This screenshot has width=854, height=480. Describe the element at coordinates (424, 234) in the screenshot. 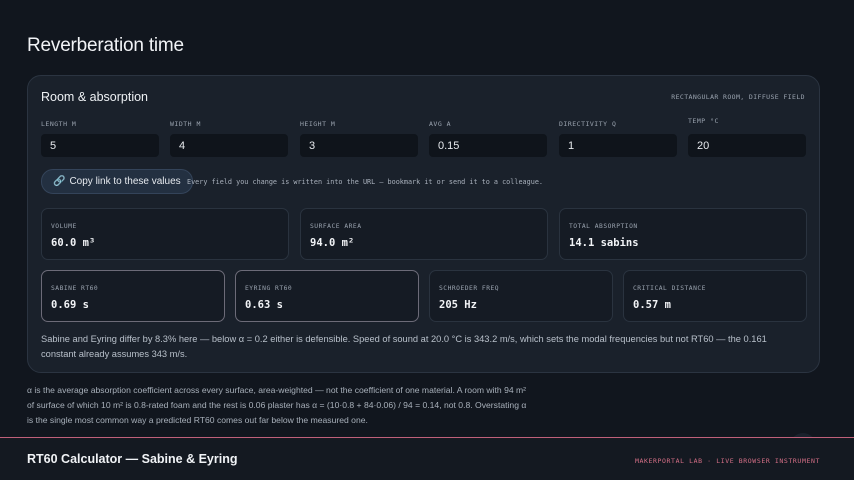

I see `stat-surface-area: SURFACE AREA 94.0 m²` at that location.